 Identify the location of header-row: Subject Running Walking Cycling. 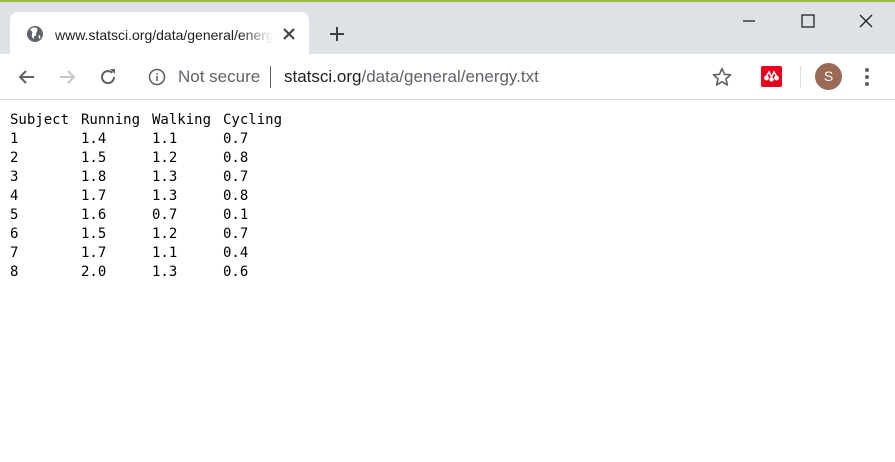
(156, 120).